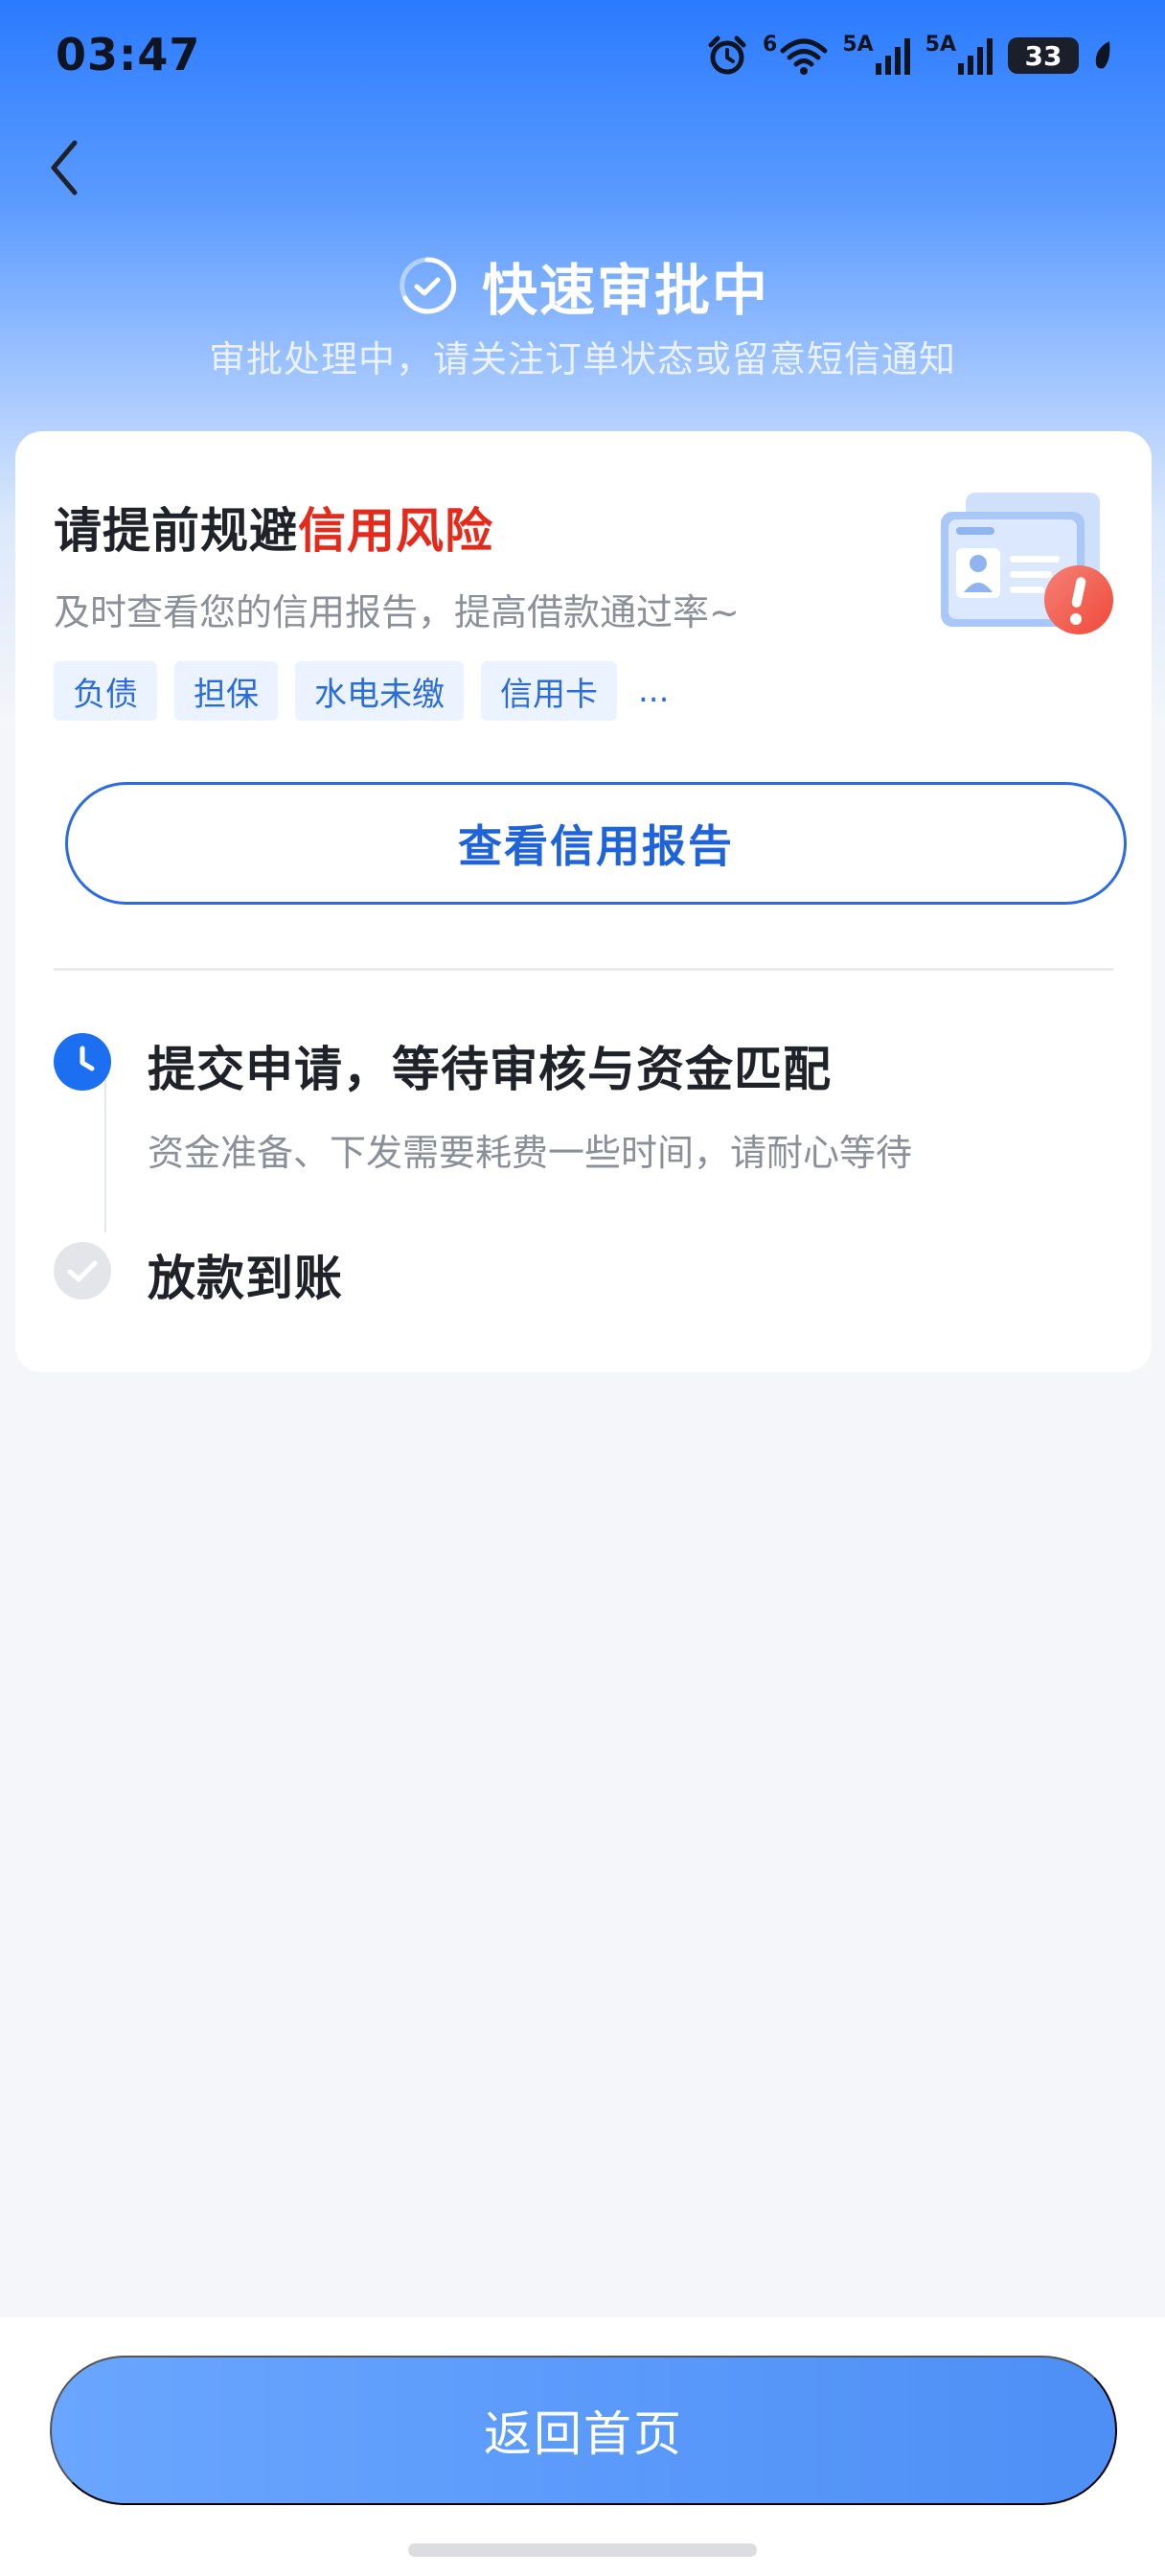 This screenshot has width=1165, height=2576. Describe the element at coordinates (549, 691) in the screenshot. I see `risk-tag: 信用卡` at that location.